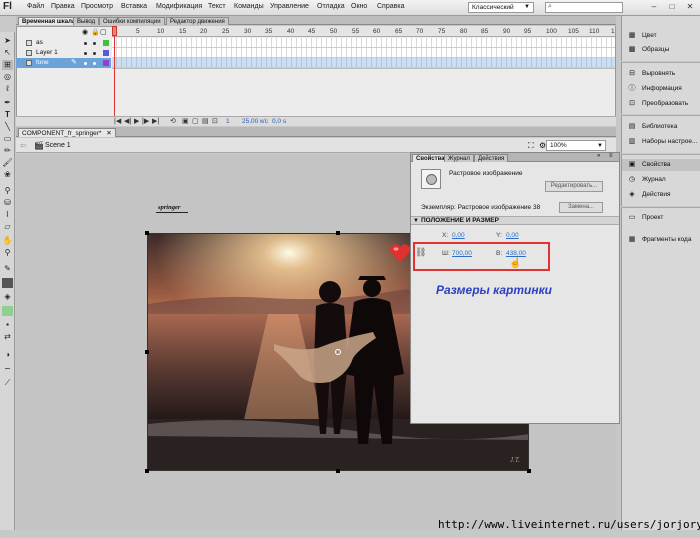 This screenshot has width=700, height=538. What do you see at coordinates (95, 32) in the screenshot?
I see `lock-icon: 🔒` at bounding box center [95, 32].